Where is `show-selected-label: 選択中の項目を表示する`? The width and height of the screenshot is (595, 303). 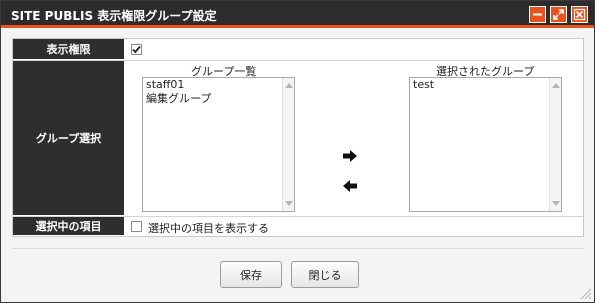 show-selected-label: 選択中の項目を表示する is located at coordinates (208, 228).